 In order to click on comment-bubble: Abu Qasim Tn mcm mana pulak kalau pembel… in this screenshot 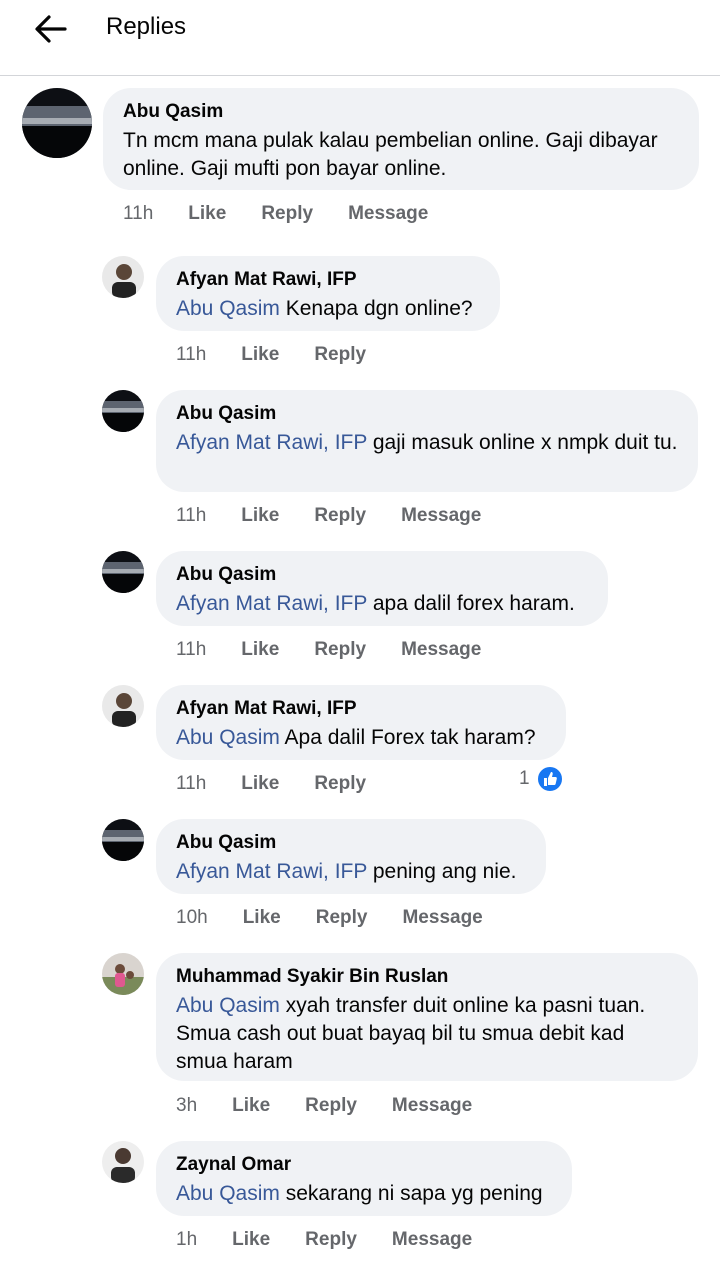, I will do `click(401, 139)`.